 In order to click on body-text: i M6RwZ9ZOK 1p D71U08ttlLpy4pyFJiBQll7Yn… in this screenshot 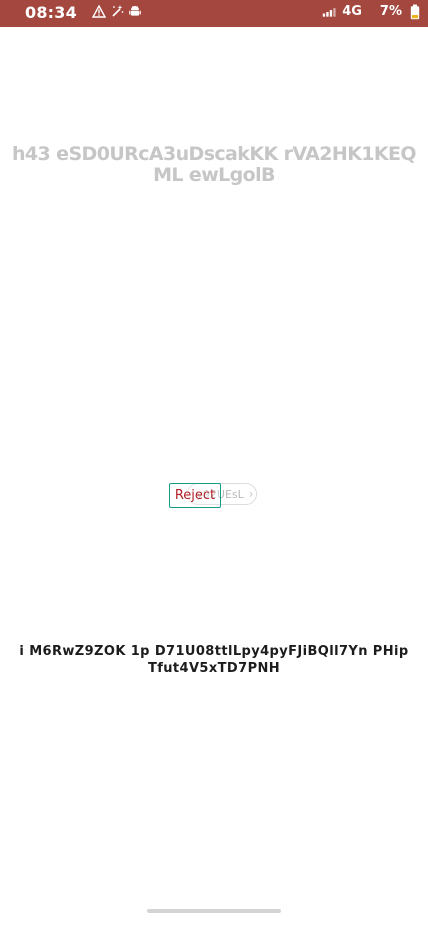, I will do `click(214, 660)`.